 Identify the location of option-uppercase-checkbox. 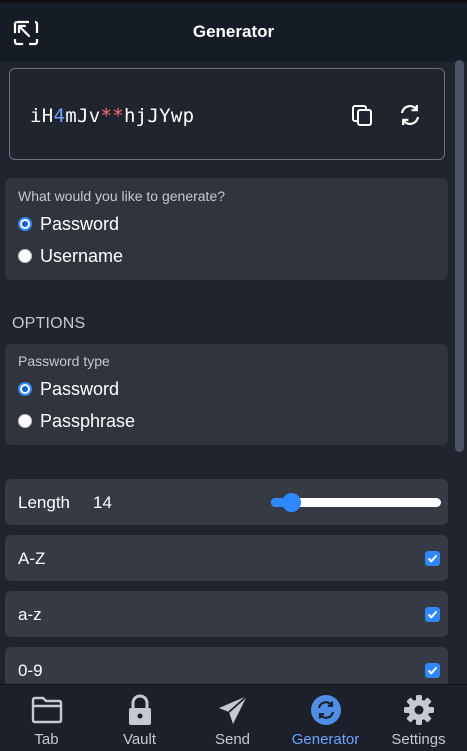
(432, 558).